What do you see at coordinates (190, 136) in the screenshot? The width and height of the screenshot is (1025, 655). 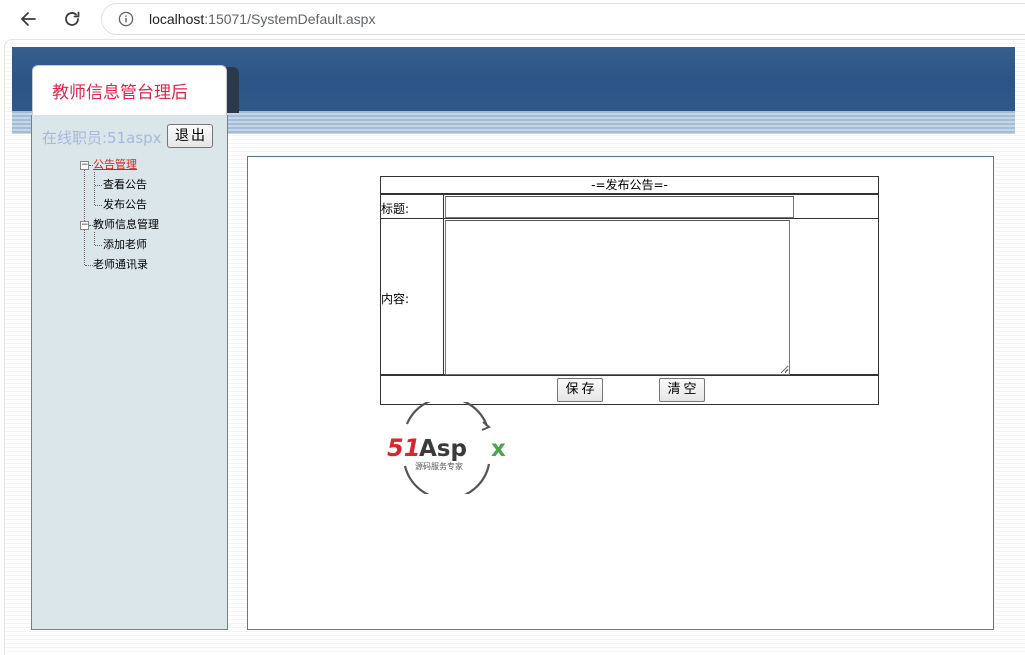 I see `logout-button: 退出` at bounding box center [190, 136].